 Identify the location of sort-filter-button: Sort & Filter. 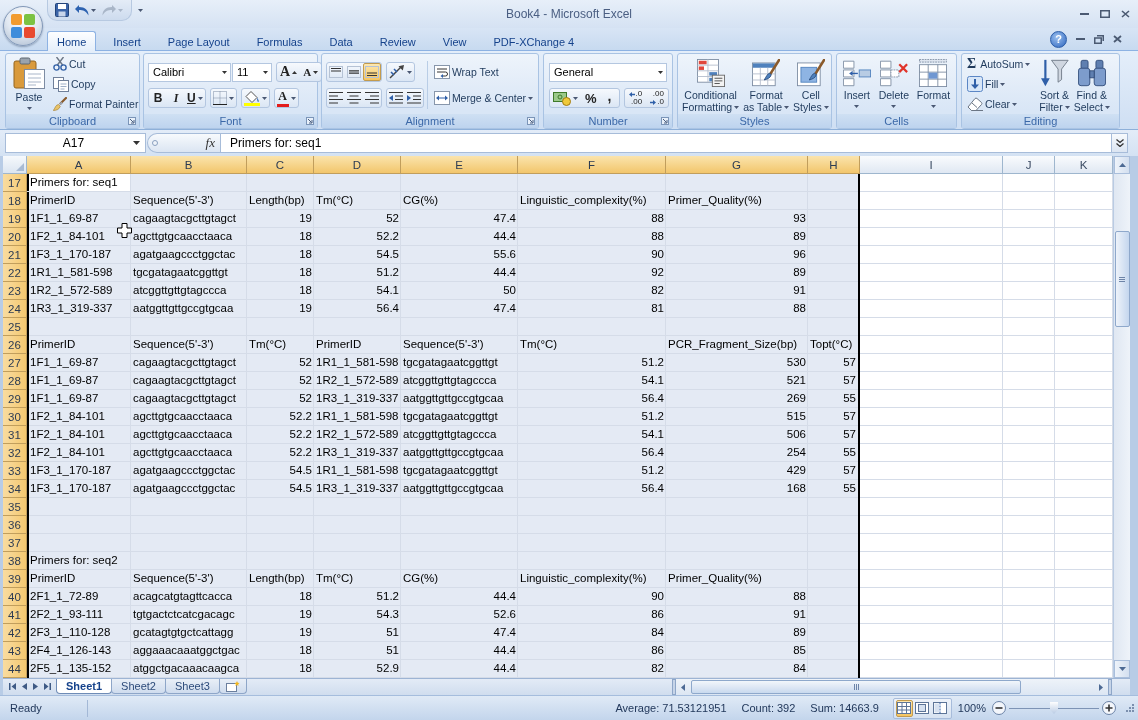
(1054, 84).